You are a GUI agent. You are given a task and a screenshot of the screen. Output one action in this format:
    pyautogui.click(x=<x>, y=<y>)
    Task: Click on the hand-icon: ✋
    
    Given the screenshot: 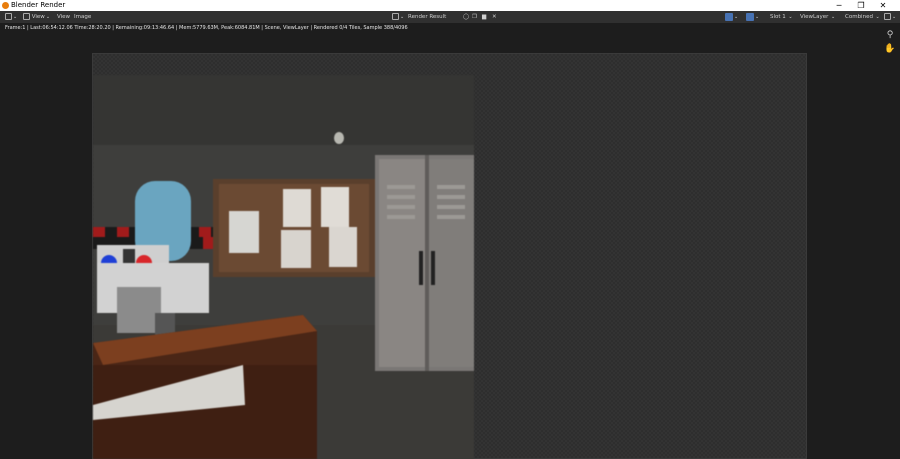 What is the action you would take?
    pyautogui.click(x=890, y=49)
    